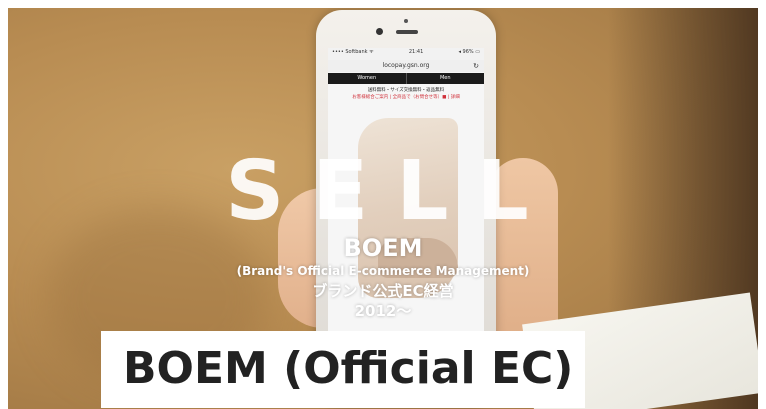 Image resolution: width=766 pixels, height=409 pixels. I want to click on address-bar: locopay.gsn.org ↻, so click(406, 66).